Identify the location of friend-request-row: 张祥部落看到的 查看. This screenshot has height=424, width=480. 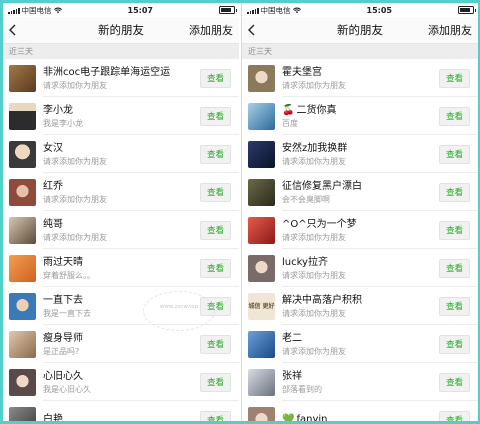
(360, 382).